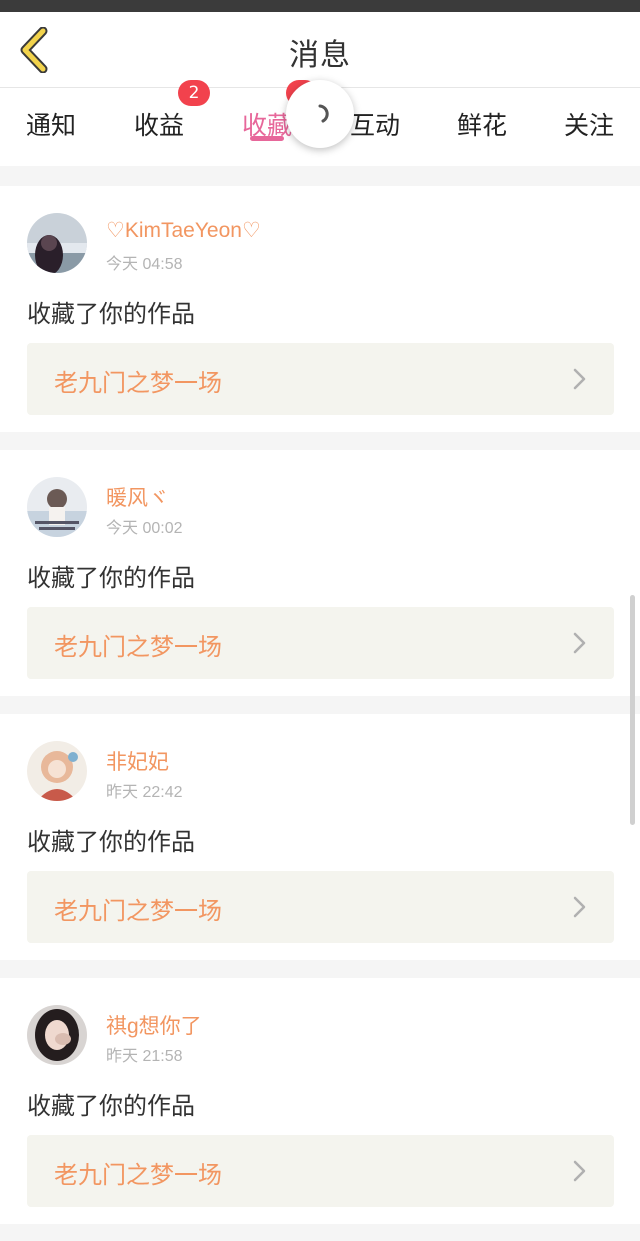 This screenshot has height=1241, width=640. I want to click on floating-loading-button, so click(320, 114).